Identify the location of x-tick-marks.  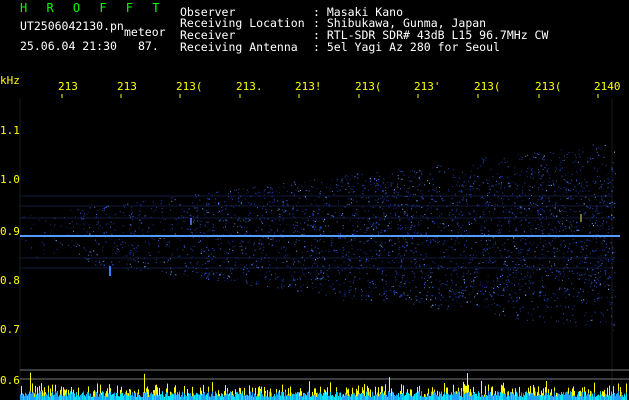
(330, 96).